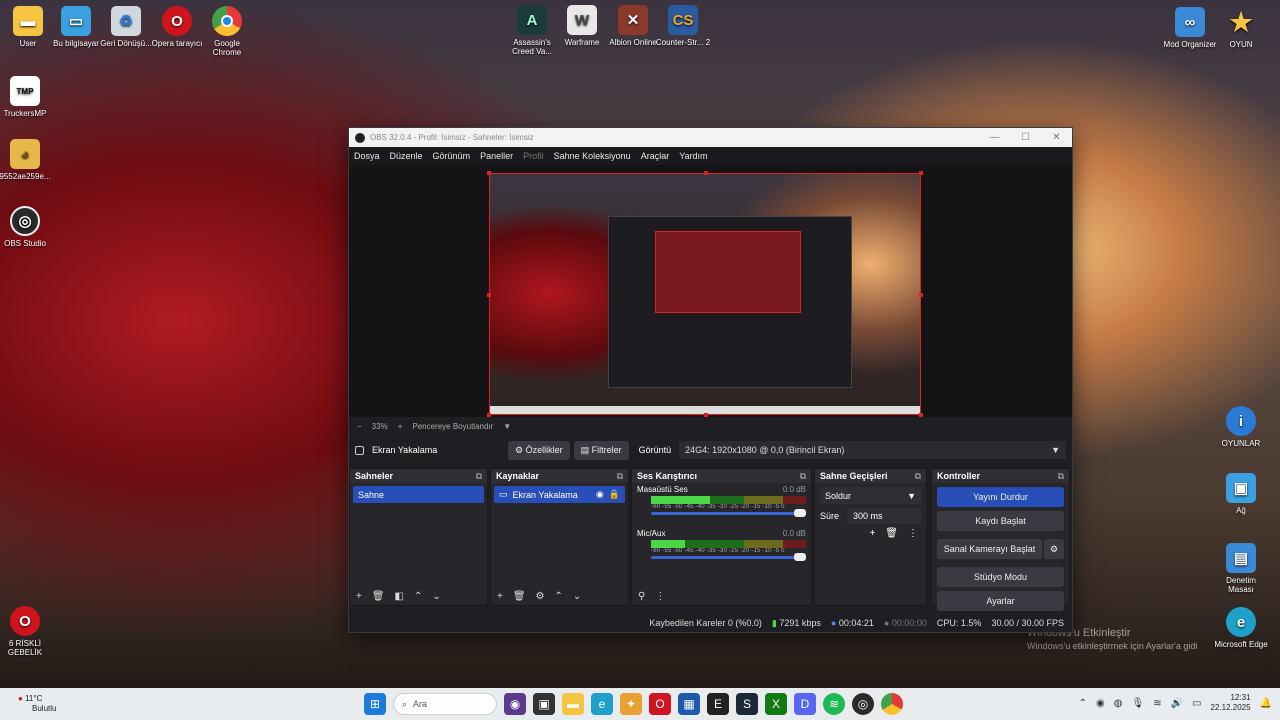  I want to click on start-virtual-camera-button: Sanal Kamerayı Başlat, so click(989, 549).